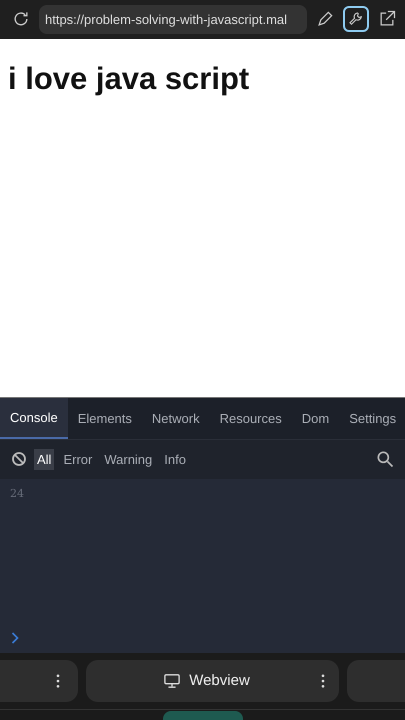 The image size is (405, 720). I want to click on url-field: https://problem-solving-with-javascript.mal, so click(173, 19).